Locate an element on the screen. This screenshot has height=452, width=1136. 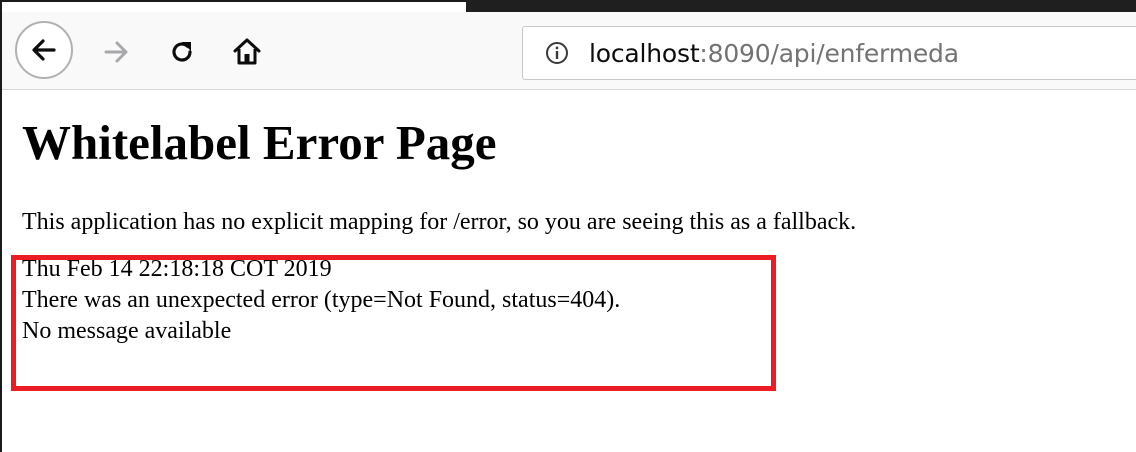
url-text: localhost:8090/api/enfermeda is located at coordinates (774, 53).